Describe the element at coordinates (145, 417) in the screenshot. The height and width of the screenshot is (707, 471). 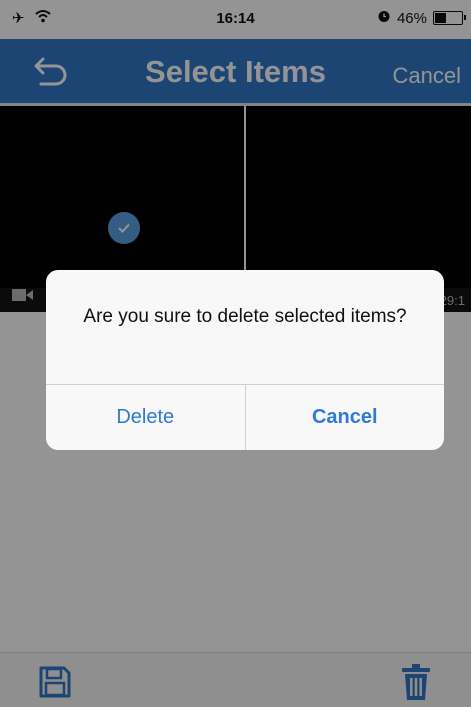
I see `dialog-delete-button: Delete` at that location.